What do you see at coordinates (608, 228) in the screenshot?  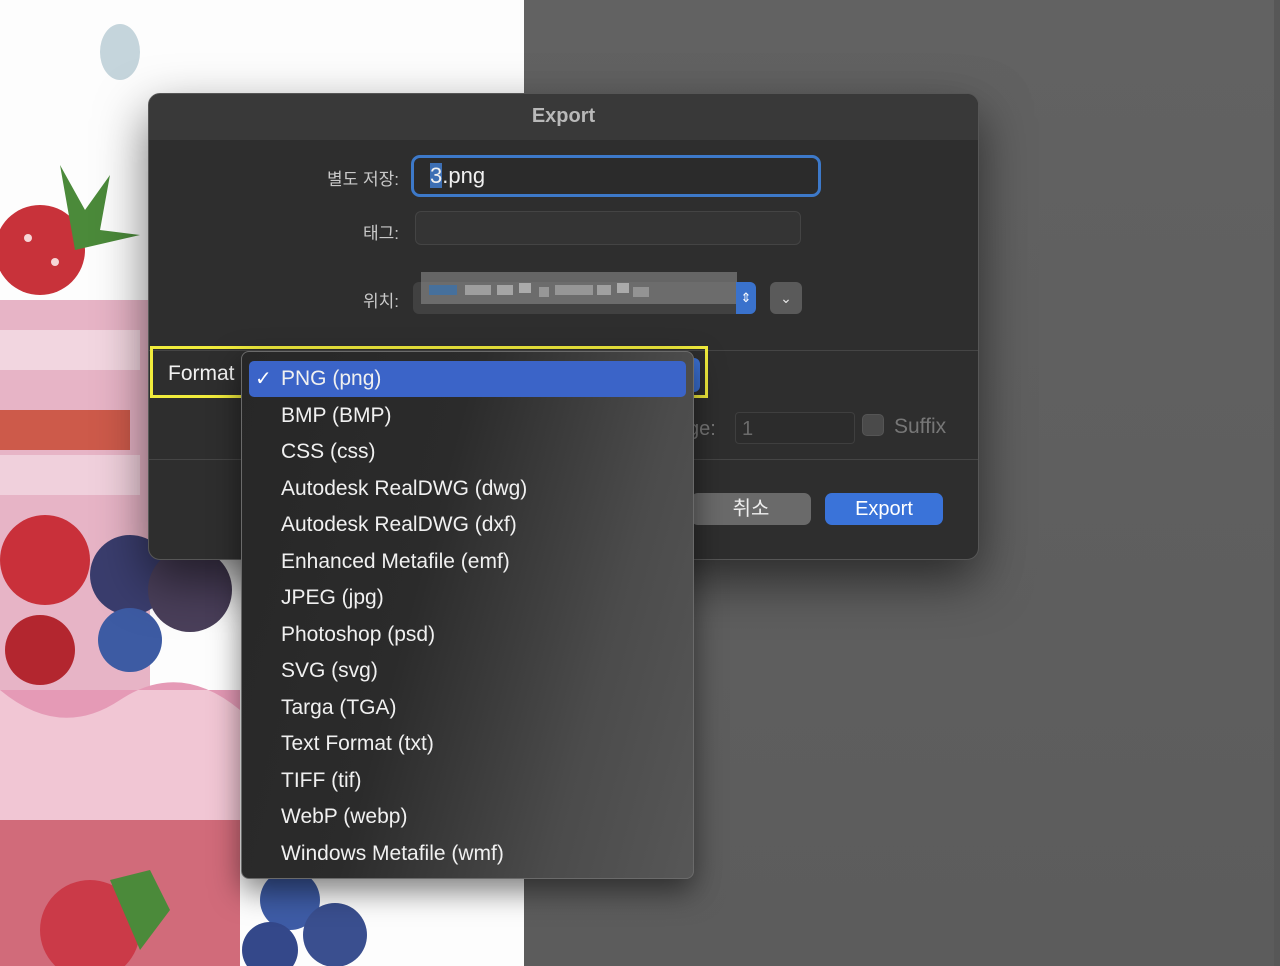 I see `tags-field` at bounding box center [608, 228].